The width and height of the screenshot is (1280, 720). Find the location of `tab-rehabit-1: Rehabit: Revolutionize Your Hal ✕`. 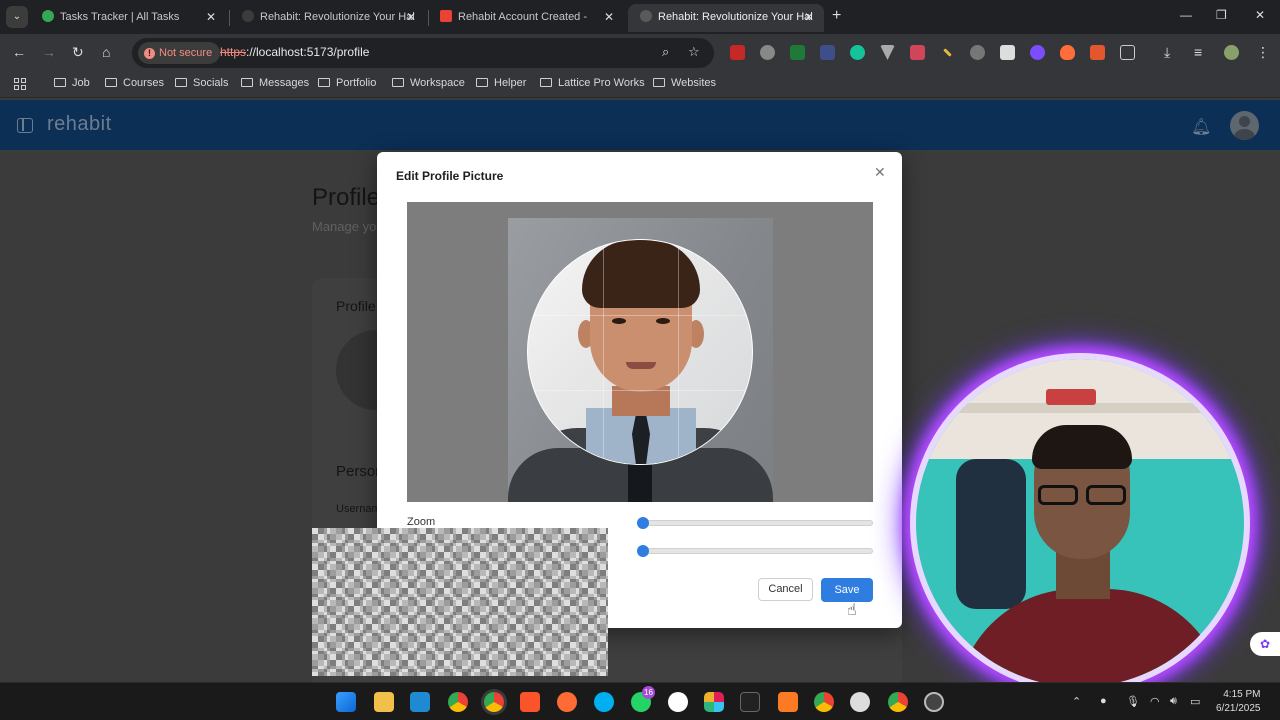

tab-rehabit-1: Rehabit: Revolutionize Your Hal ✕ is located at coordinates (328, 18).